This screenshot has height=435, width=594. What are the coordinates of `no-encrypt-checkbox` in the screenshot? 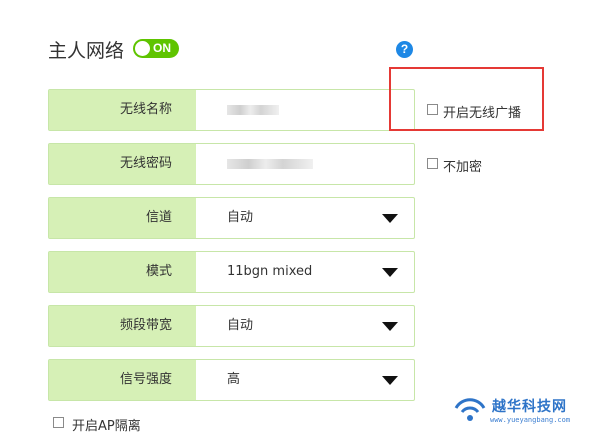 It's located at (432, 163).